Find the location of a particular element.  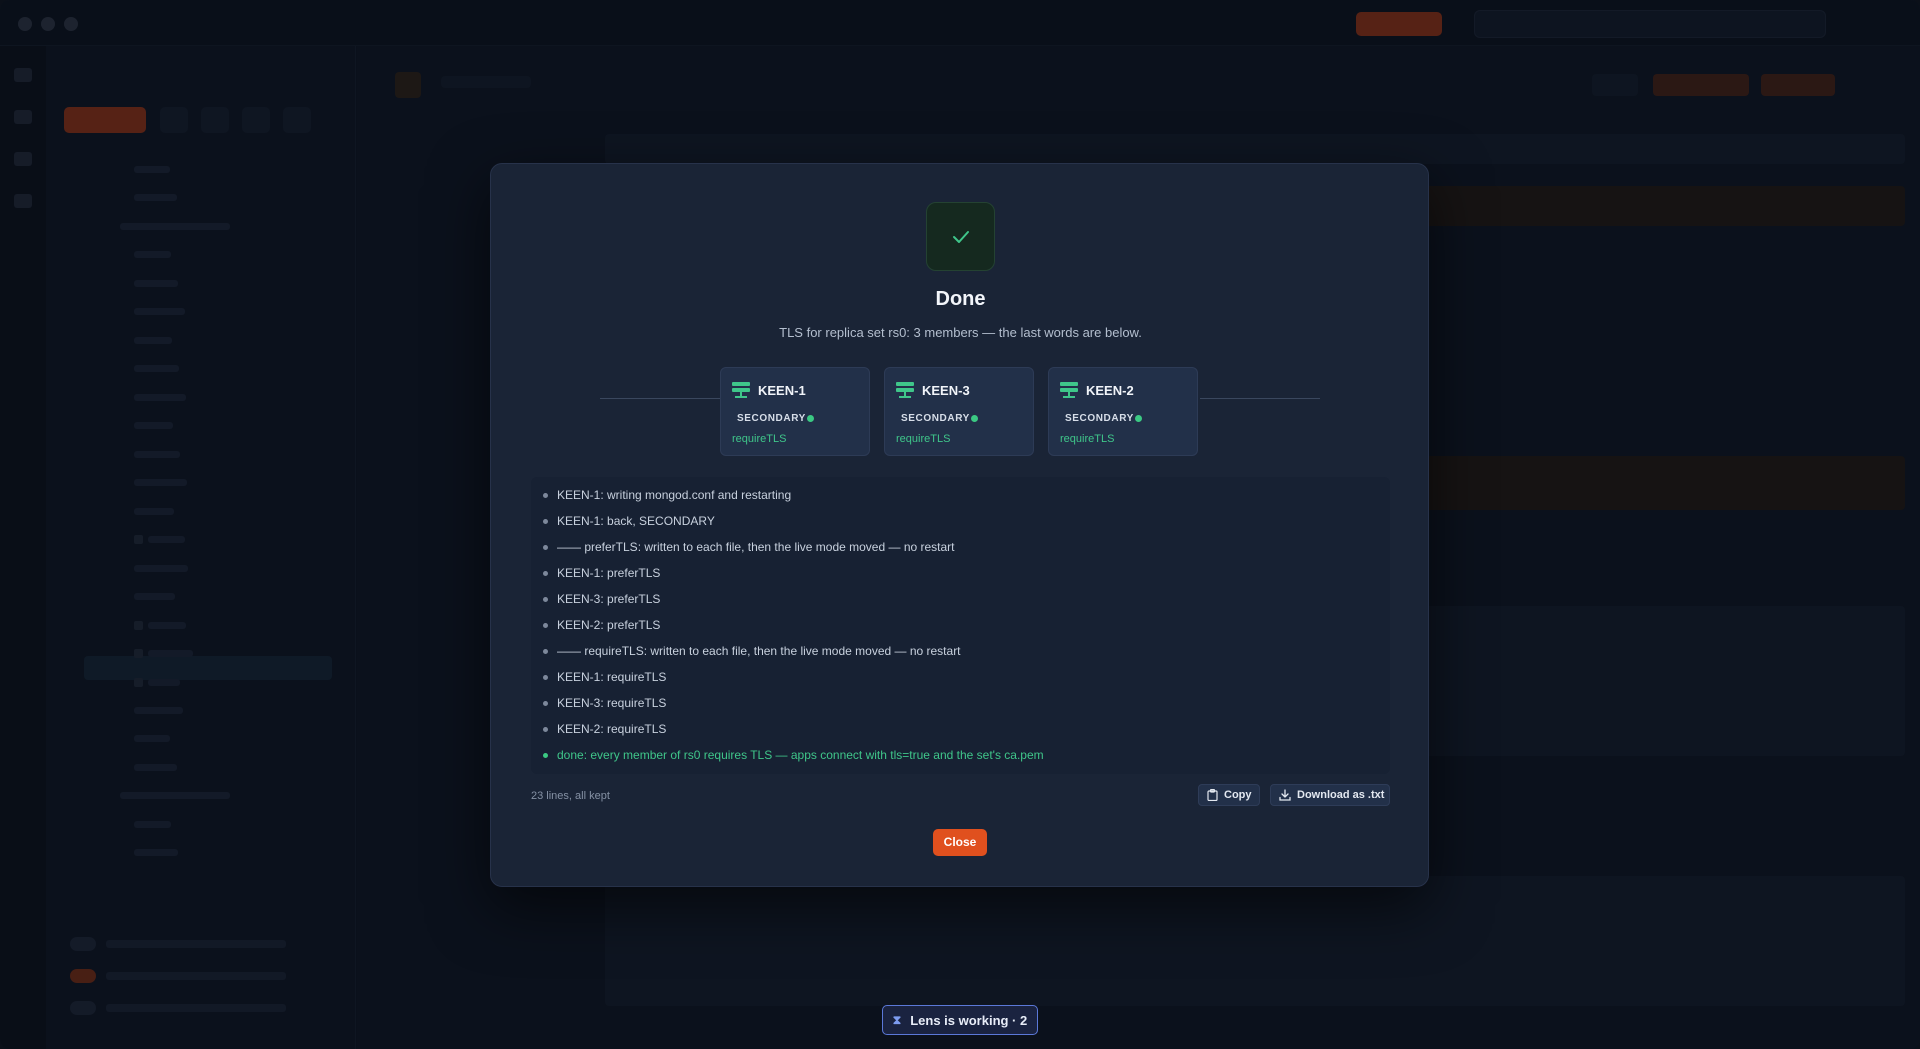

member-card-keen-3: KEEN-3 SECONDARY requireTLS is located at coordinates (959, 411).